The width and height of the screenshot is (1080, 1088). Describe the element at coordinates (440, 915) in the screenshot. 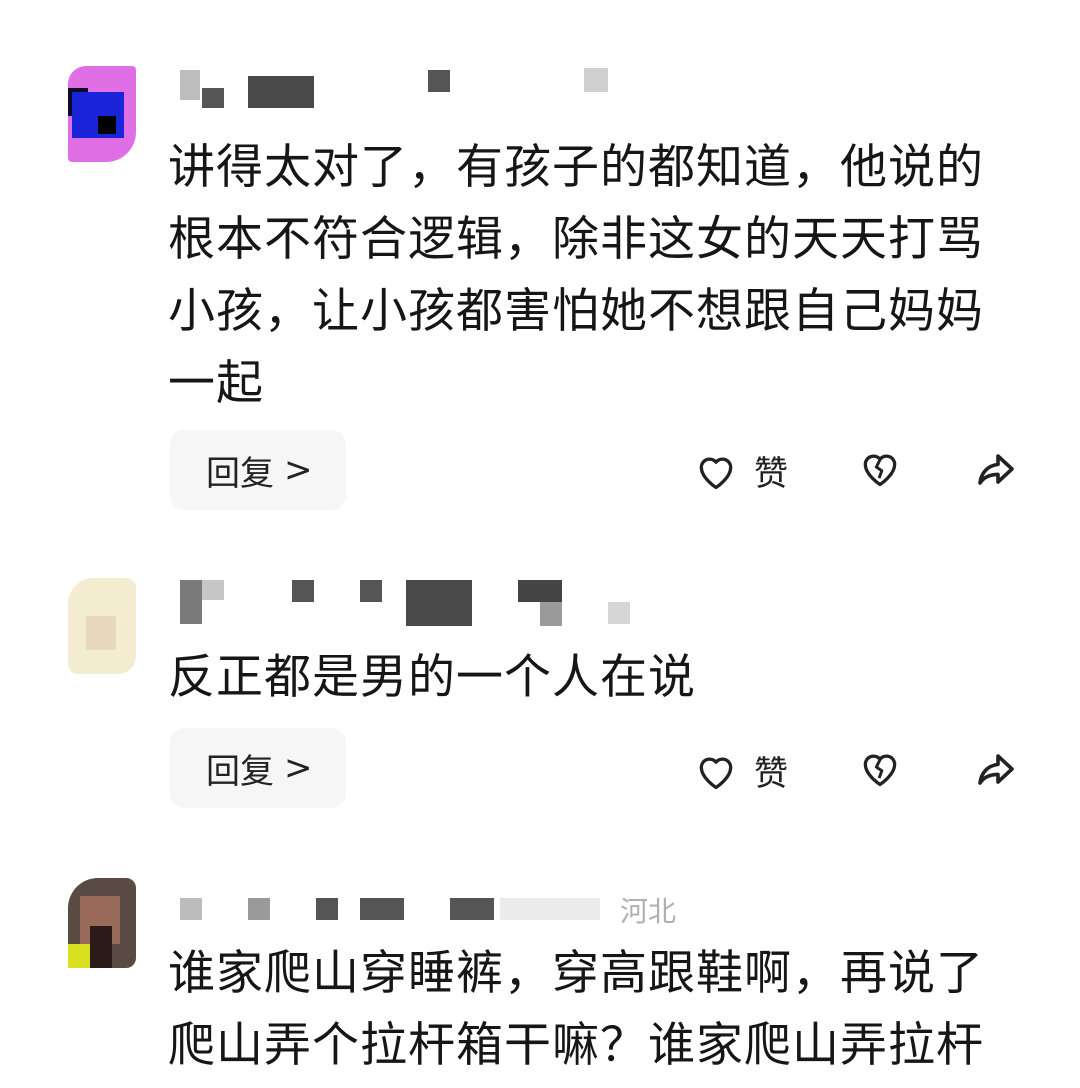

I see `username-blurred: 河北` at that location.